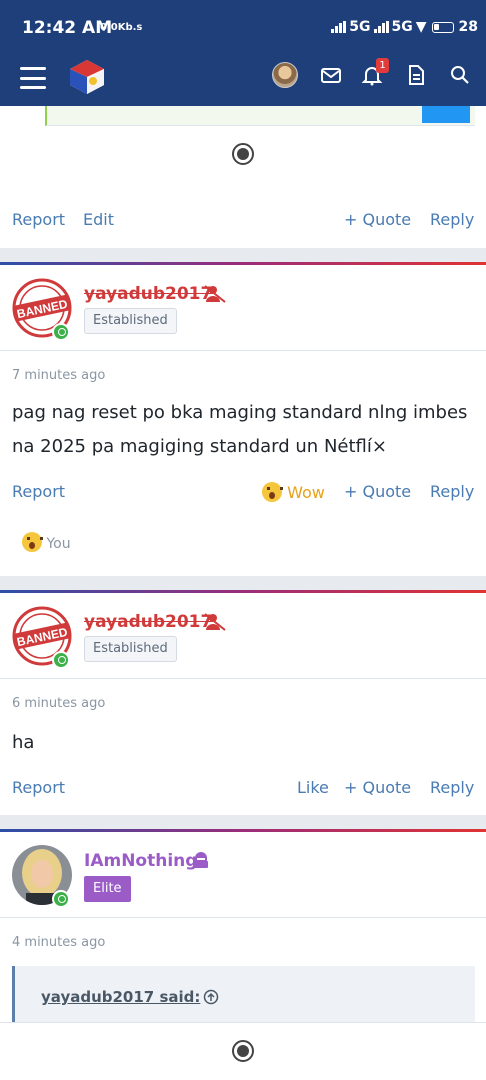  Describe the element at coordinates (58, 375) in the screenshot. I see `post-timestamp: 7 minutes ago` at that location.